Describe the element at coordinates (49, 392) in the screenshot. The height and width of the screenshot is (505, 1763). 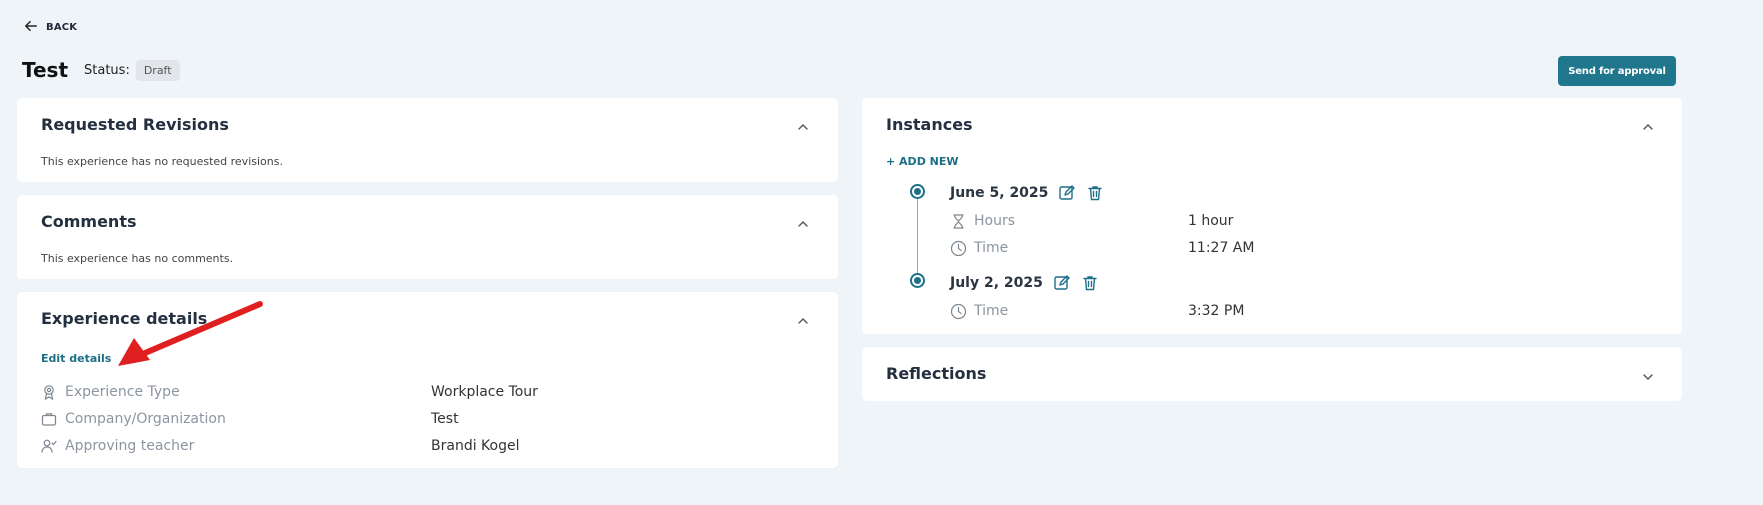
I see `award-icon` at that location.